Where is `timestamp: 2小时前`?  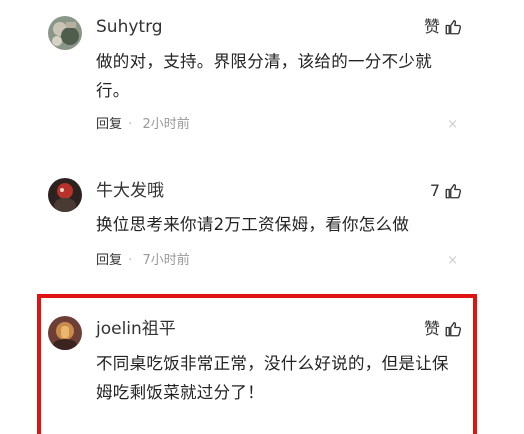
timestamp: 2小时前 is located at coordinates (166, 124).